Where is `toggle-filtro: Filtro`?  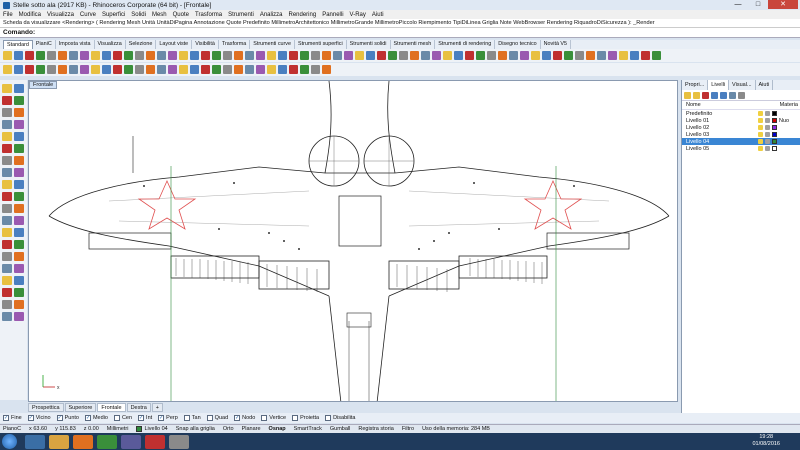
toggle-filtro: Filtro is located at coordinates (408, 429).